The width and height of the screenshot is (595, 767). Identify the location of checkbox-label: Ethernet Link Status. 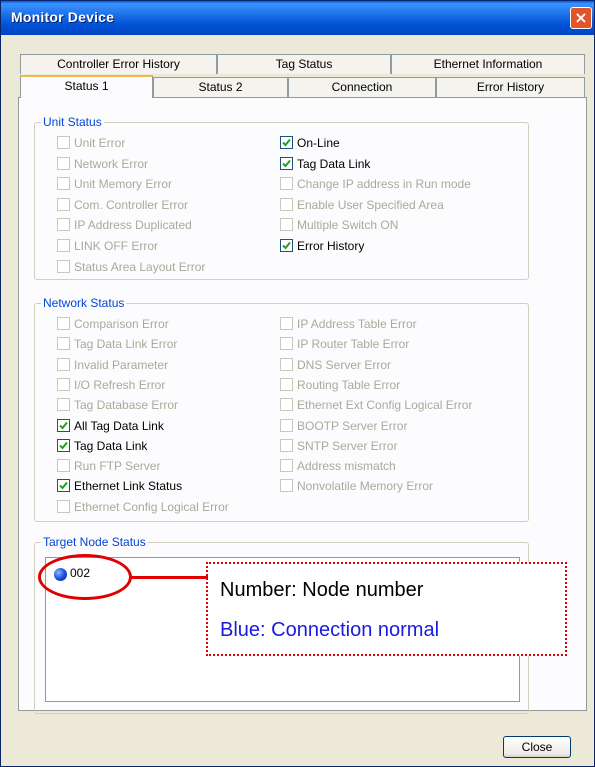
(128, 486).